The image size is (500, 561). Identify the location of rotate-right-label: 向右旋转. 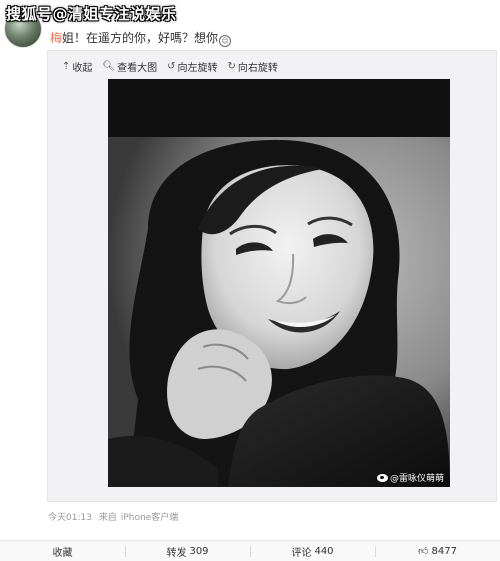
(257, 68).